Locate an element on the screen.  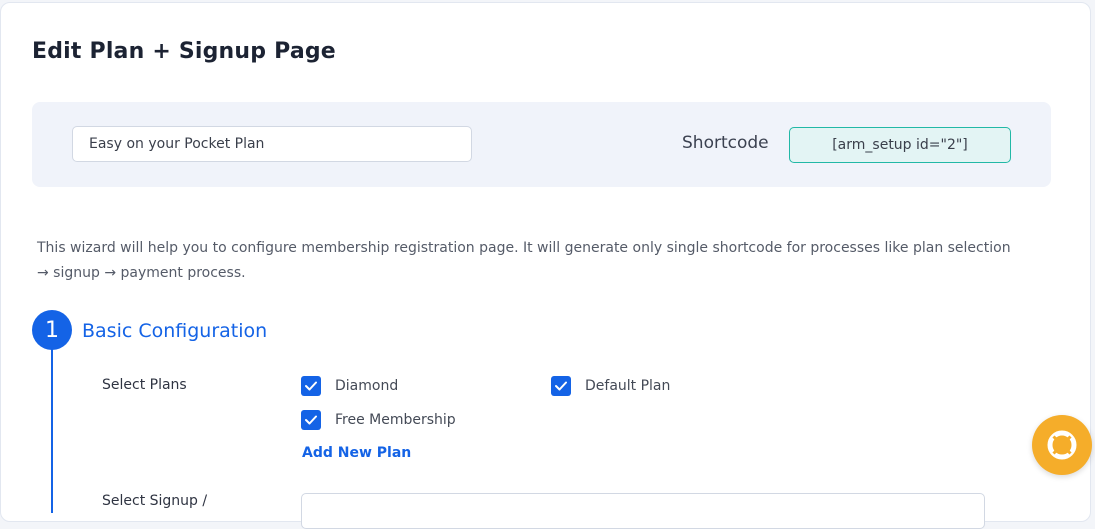
signup-form-select is located at coordinates (643, 511).